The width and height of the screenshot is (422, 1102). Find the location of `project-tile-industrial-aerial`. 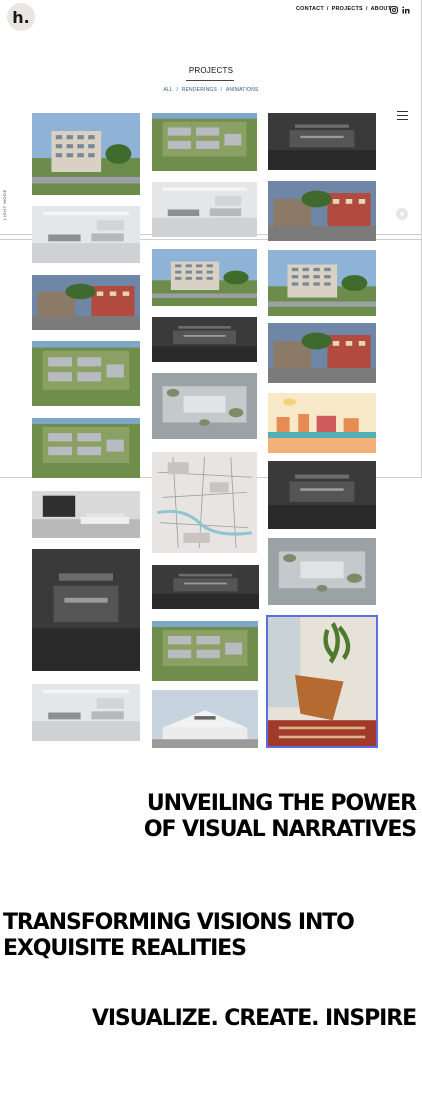

project-tile-industrial-aerial is located at coordinates (205, 651).